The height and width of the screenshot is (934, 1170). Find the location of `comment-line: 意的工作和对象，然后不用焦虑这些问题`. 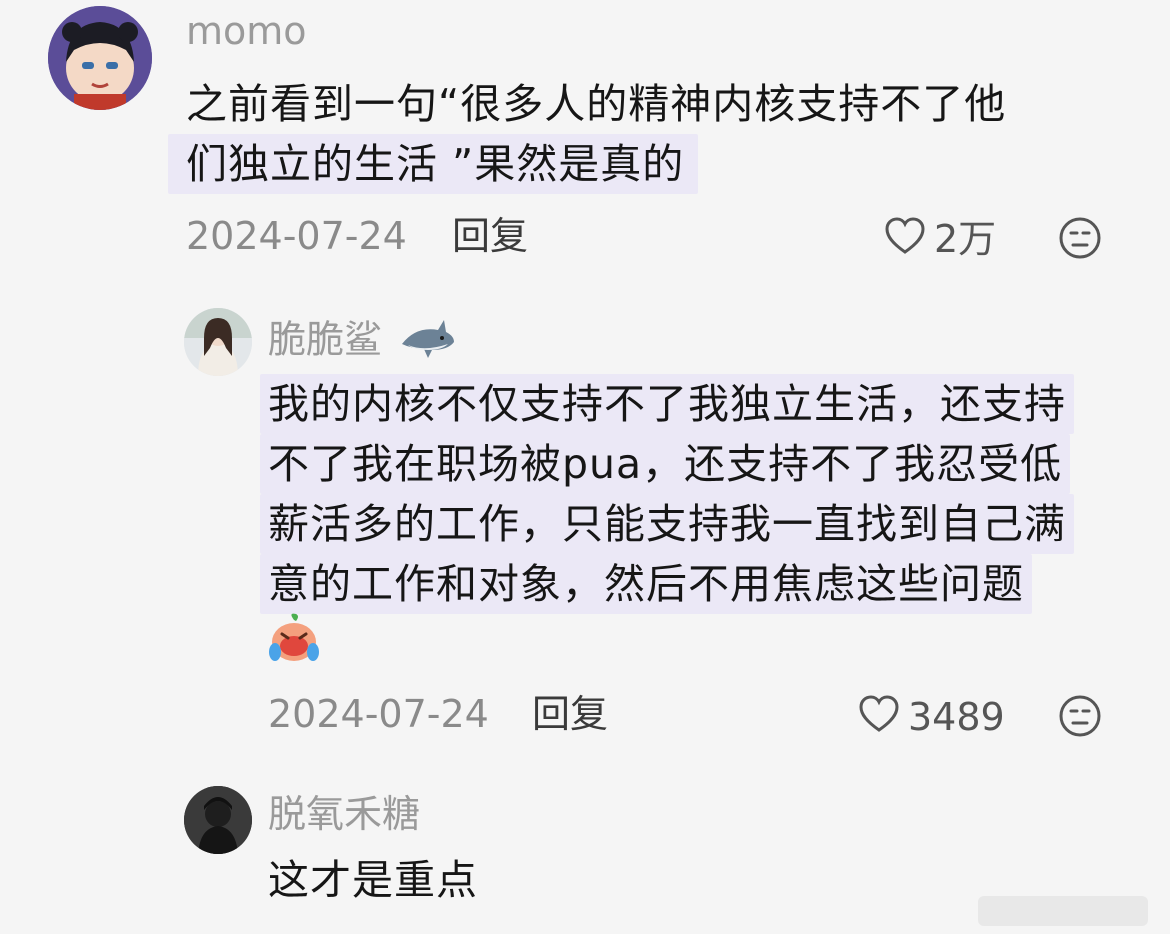

comment-line: 意的工作和对象，然后不用焦虑这些问题 is located at coordinates (646, 584).